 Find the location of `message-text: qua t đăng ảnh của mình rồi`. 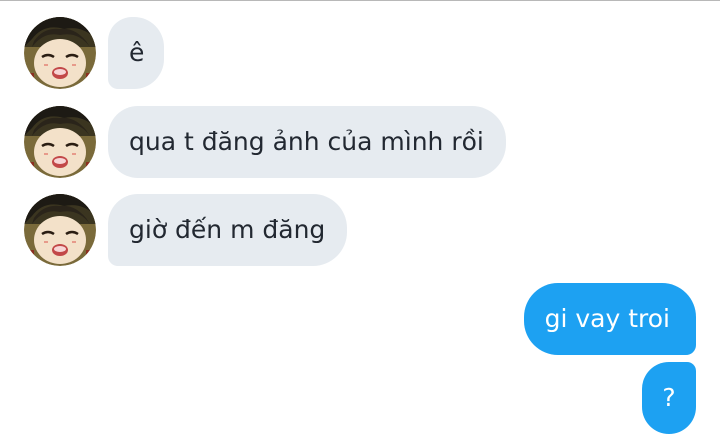

message-text: qua t đăng ảnh của mình rồi is located at coordinates (306, 141).